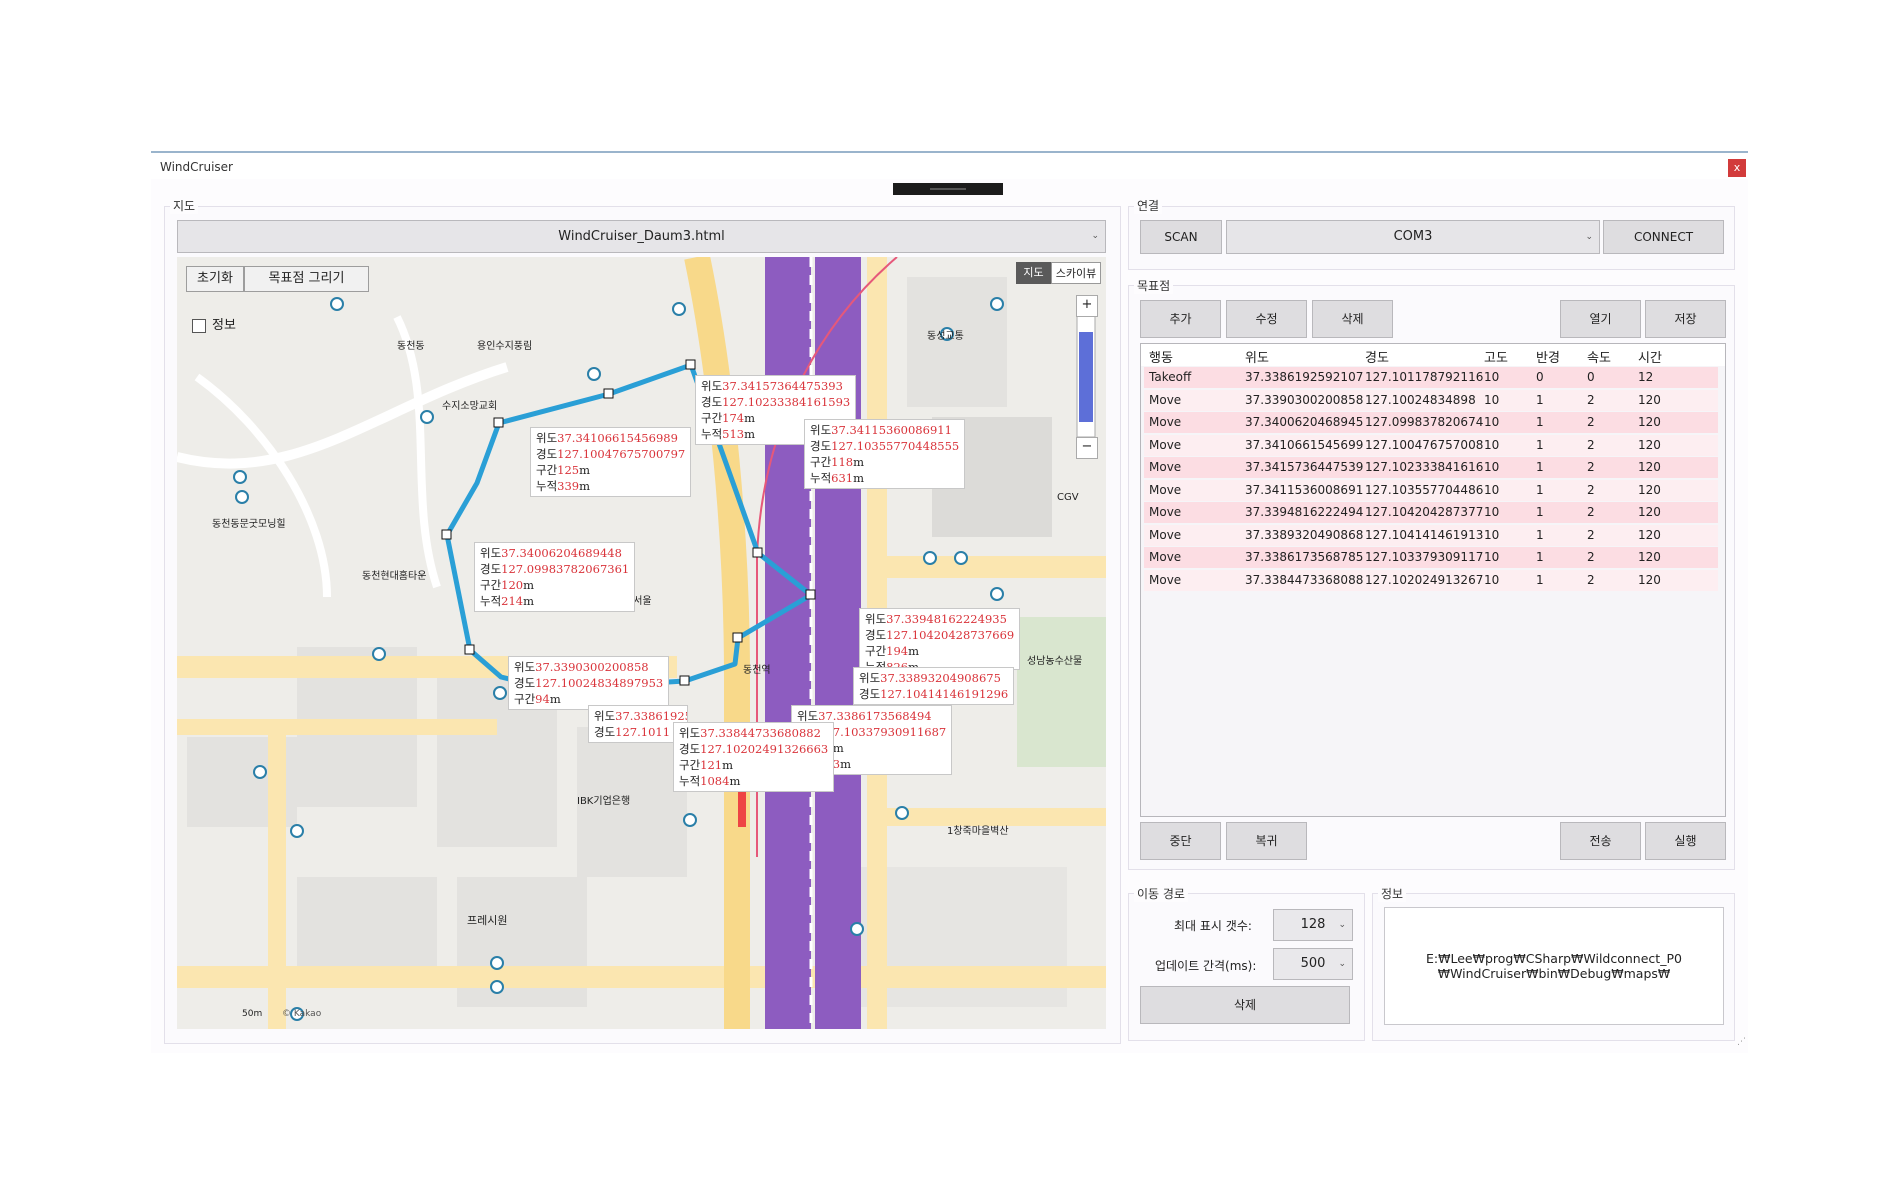  What do you see at coordinates (1087, 306) in the screenshot?
I see `zoom-in-button: +` at bounding box center [1087, 306].